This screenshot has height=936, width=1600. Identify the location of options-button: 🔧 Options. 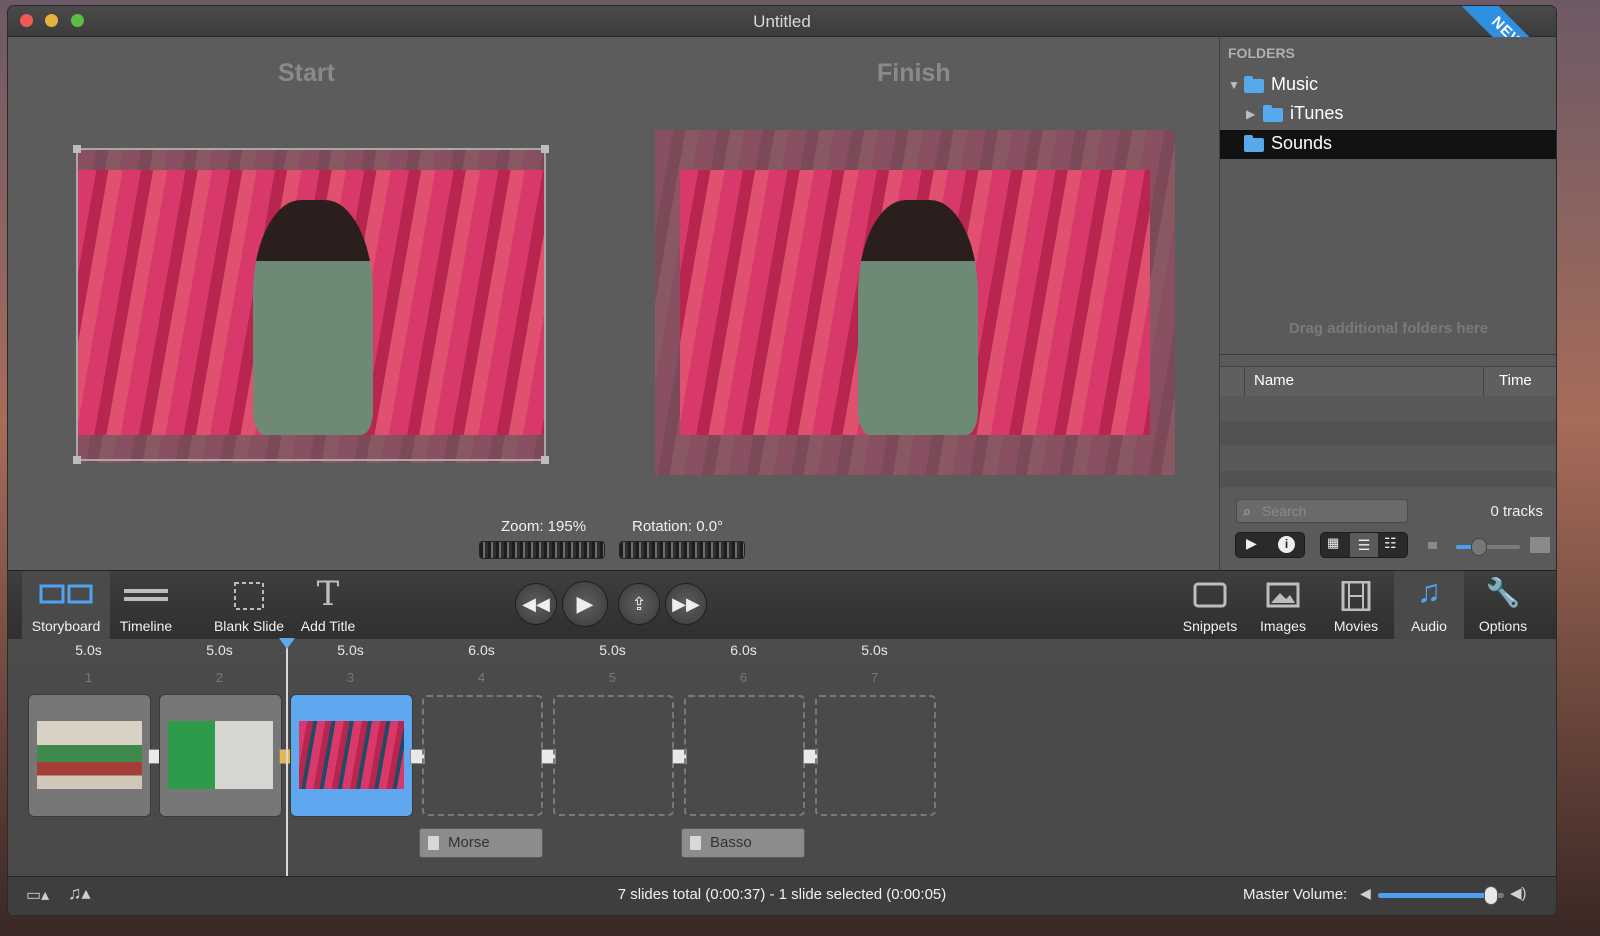
(1503, 605).